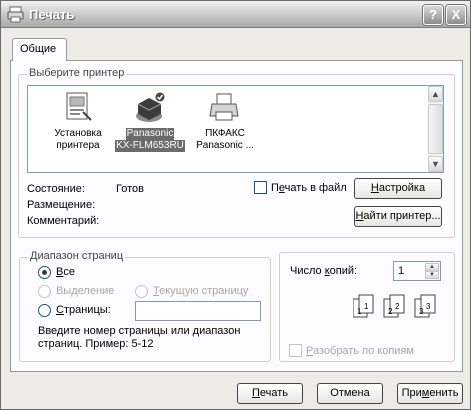  I want to click on apply-button: Применить, so click(430, 393).